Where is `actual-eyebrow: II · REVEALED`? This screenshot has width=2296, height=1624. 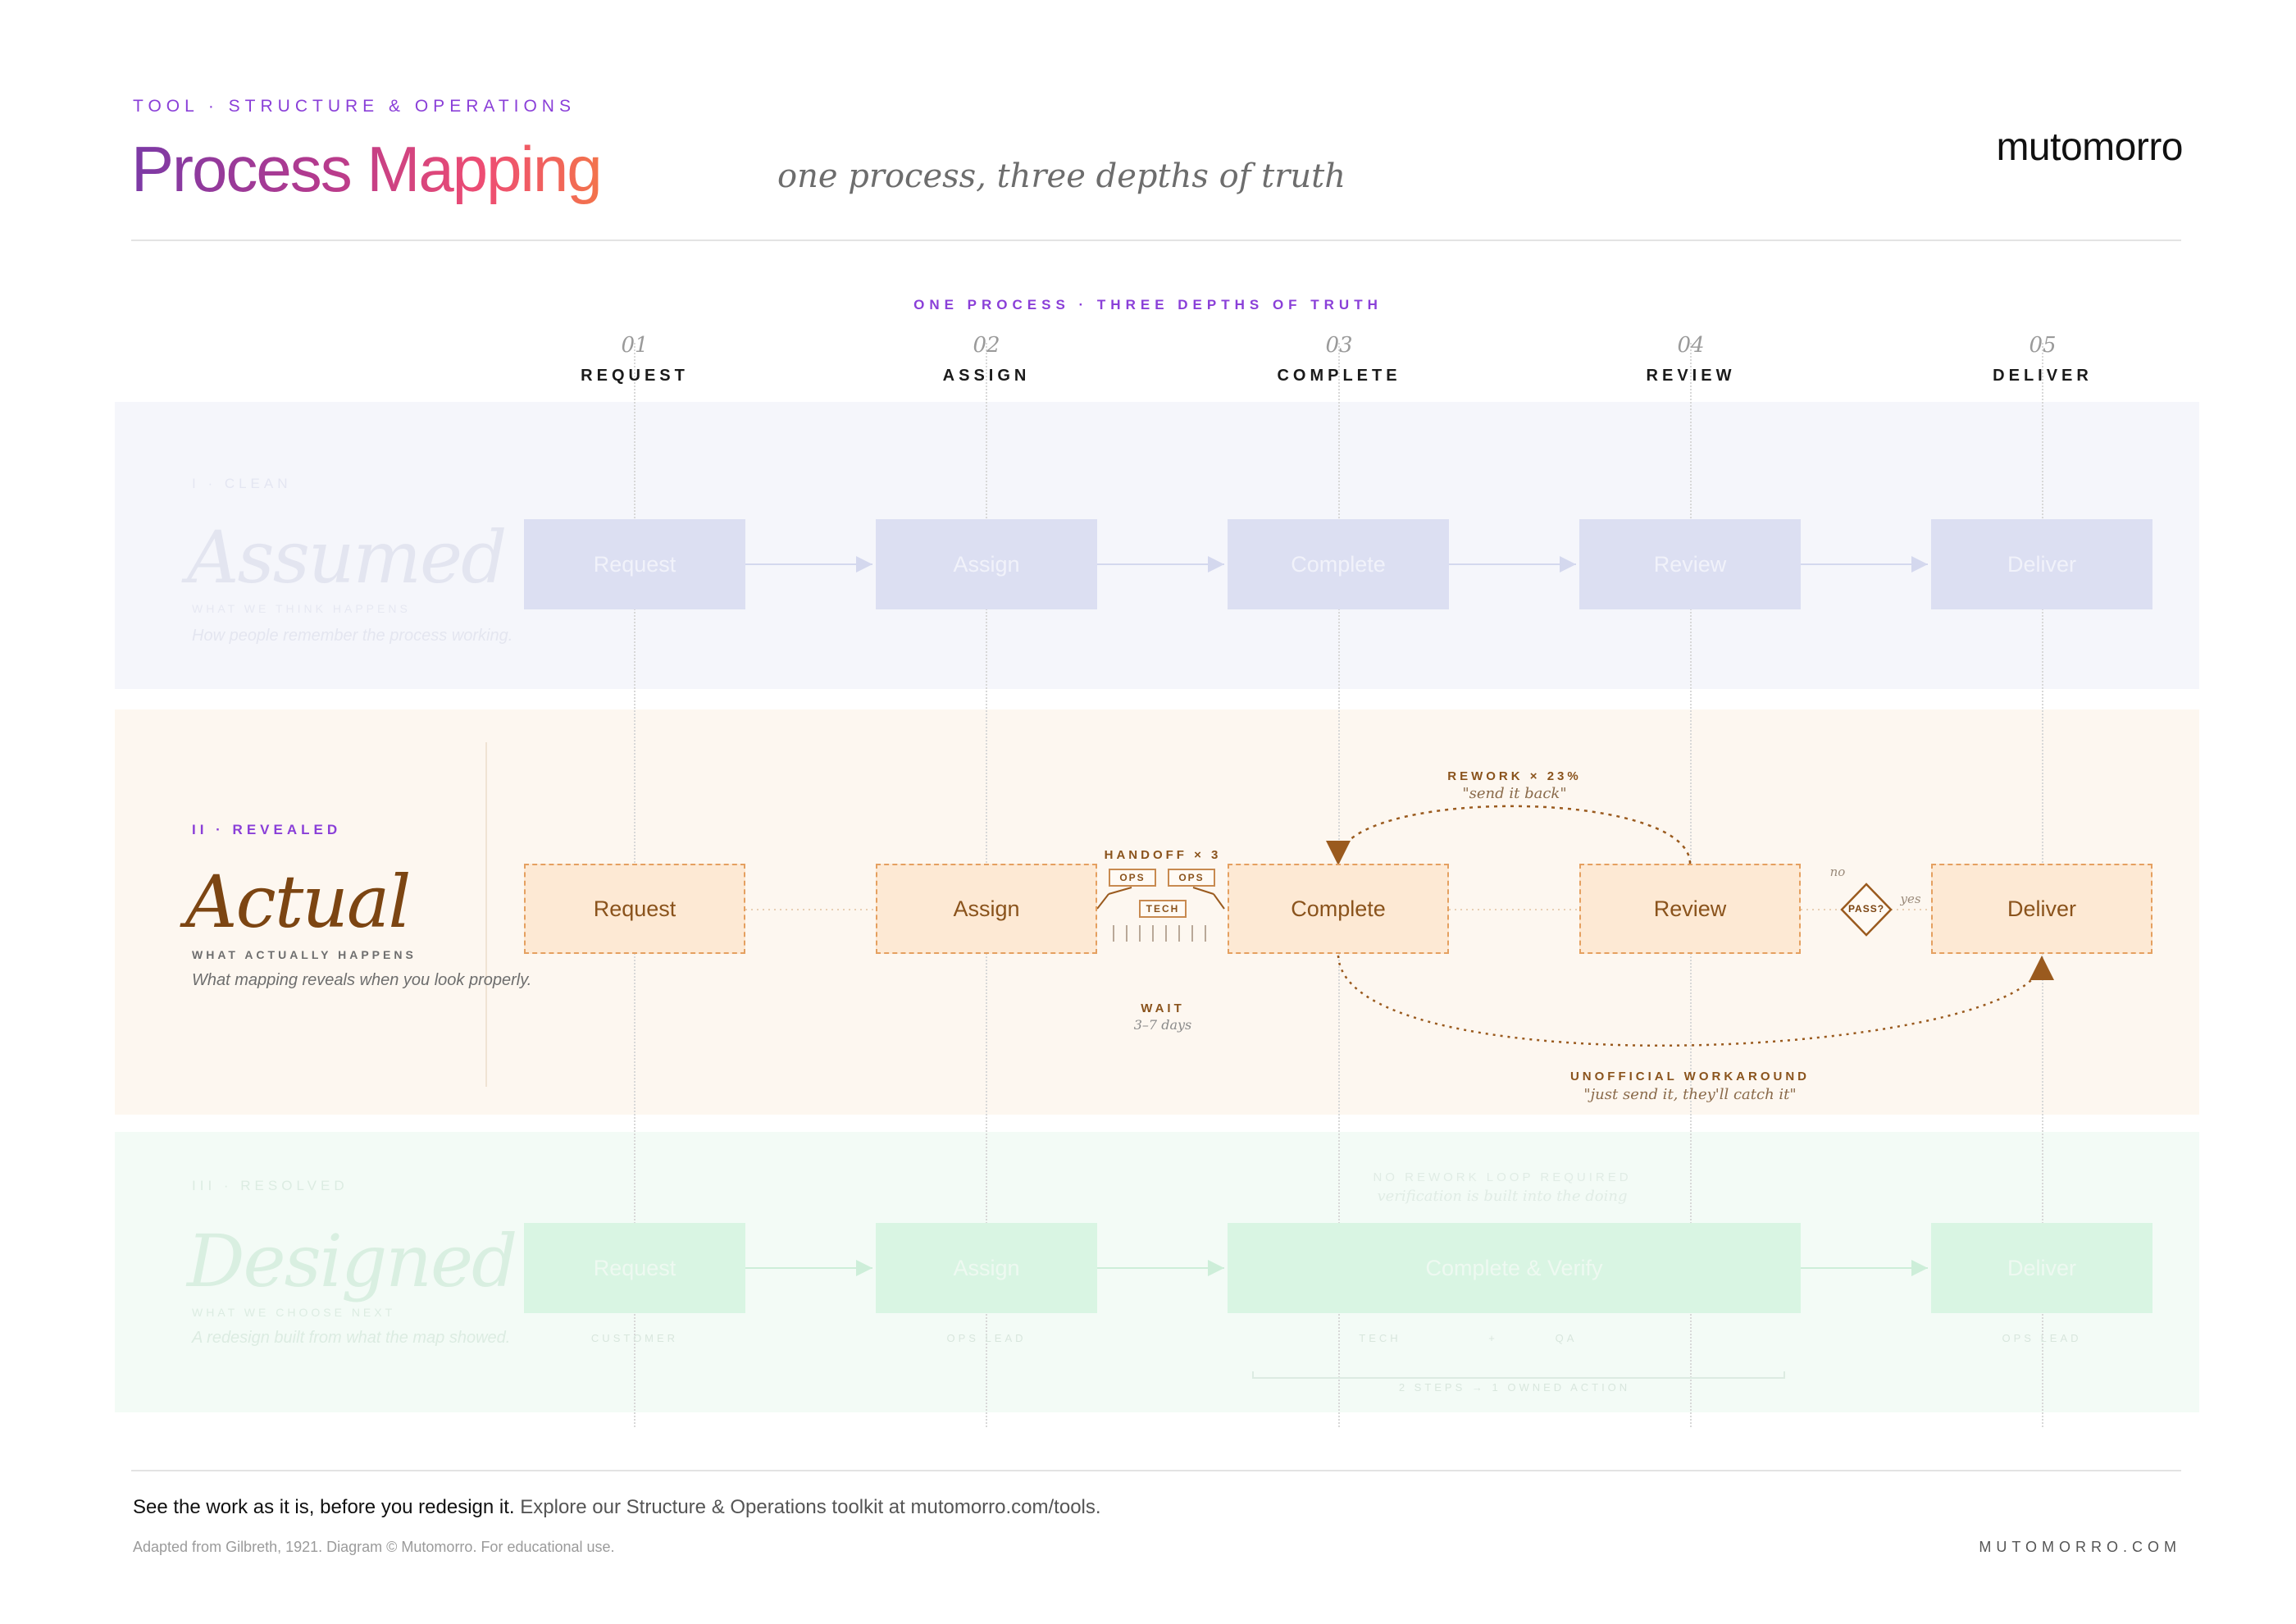
actual-eyebrow: II · REVEALED is located at coordinates (267, 829).